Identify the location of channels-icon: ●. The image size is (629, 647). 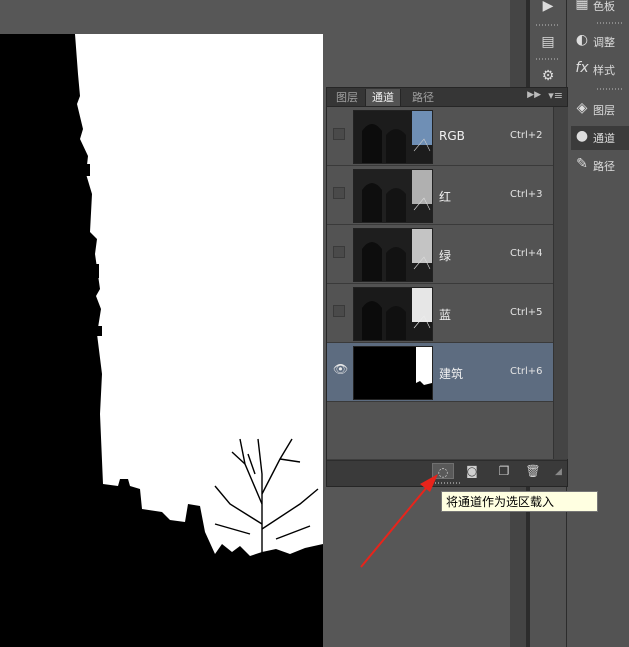
(582, 136).